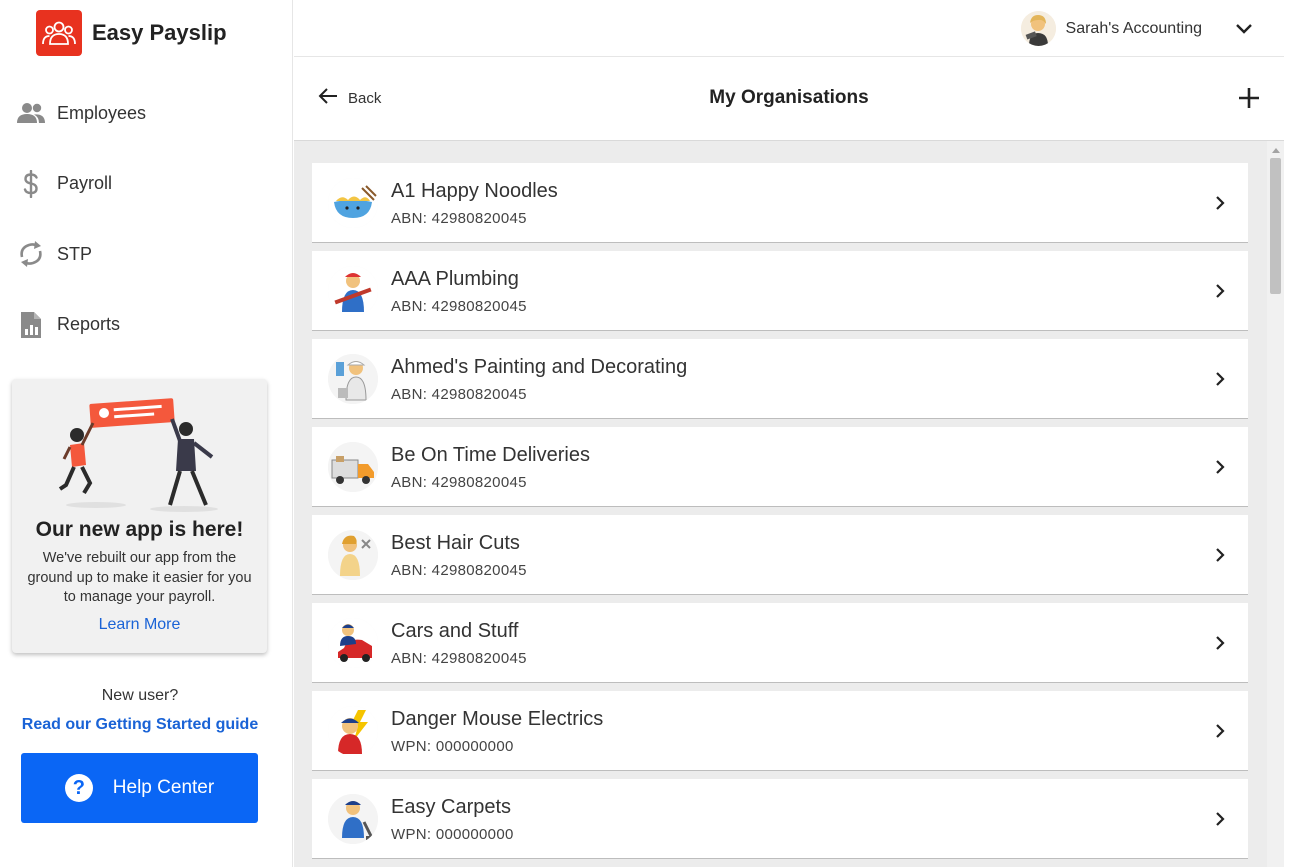  I want to click on organisation-row: Easy Carpets WPN: 000000000, so click(780, 819).